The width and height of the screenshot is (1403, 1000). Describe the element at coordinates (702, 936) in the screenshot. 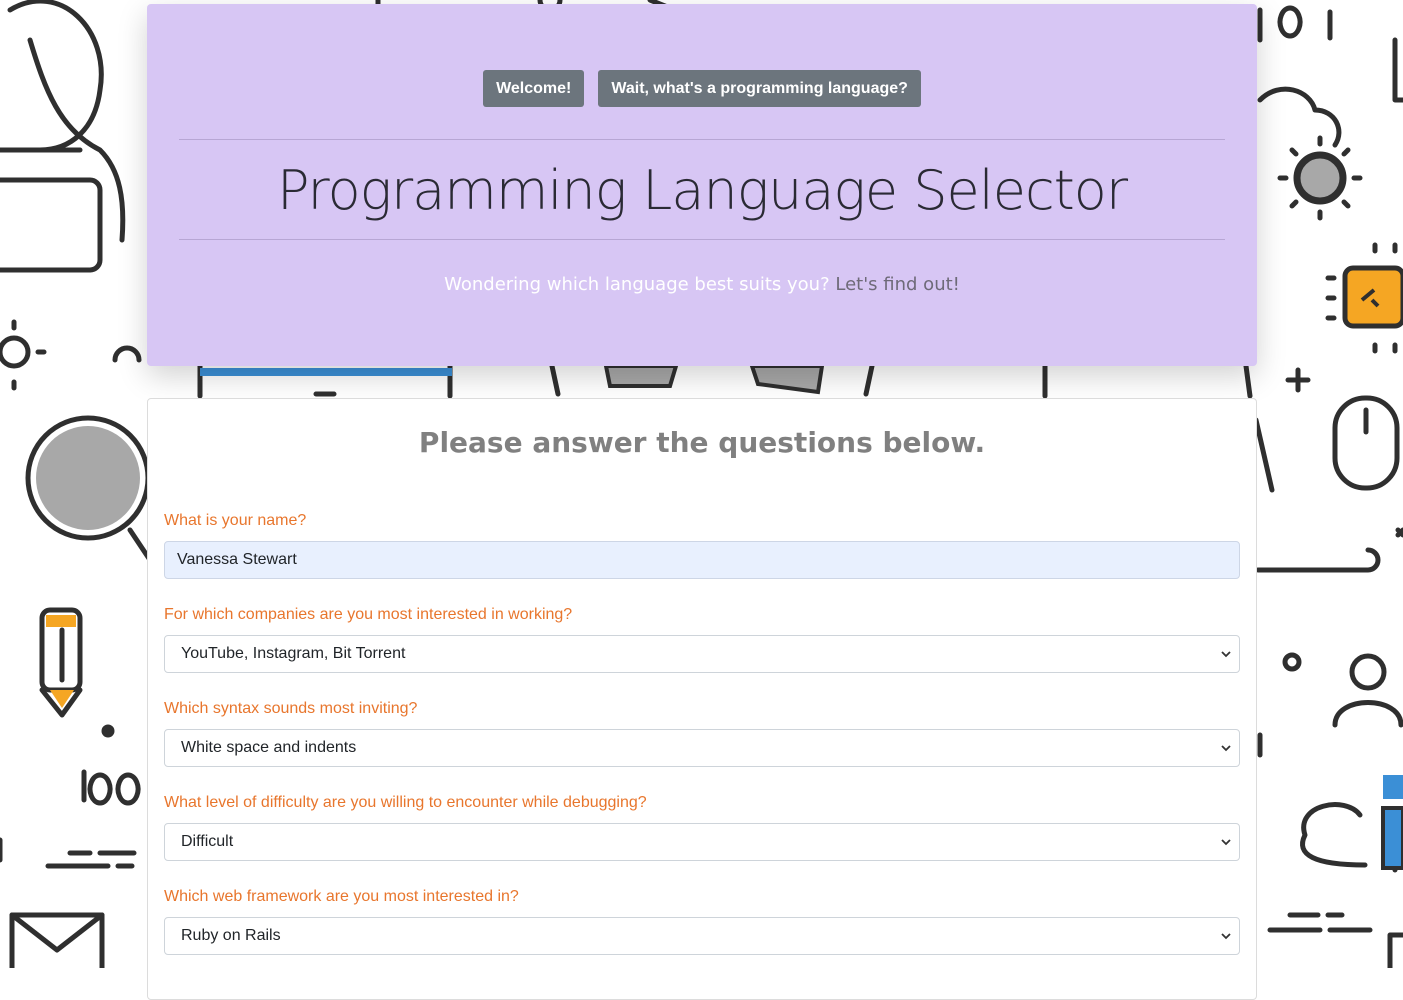

I see `framework-select: Ruby on Rails` at that location.